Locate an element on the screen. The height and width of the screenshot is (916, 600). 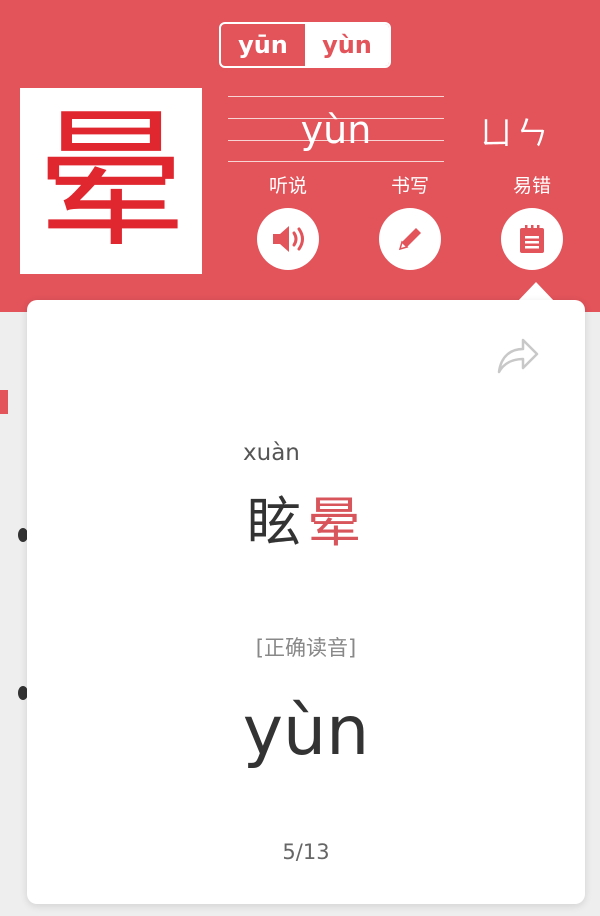
common-mistakes-button: 易错 is located at coordinates (532, 221).